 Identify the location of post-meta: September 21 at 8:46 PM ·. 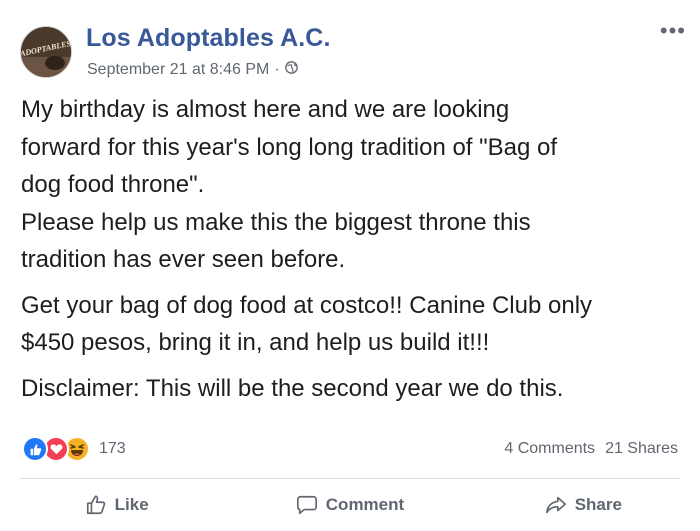
(192, 70).